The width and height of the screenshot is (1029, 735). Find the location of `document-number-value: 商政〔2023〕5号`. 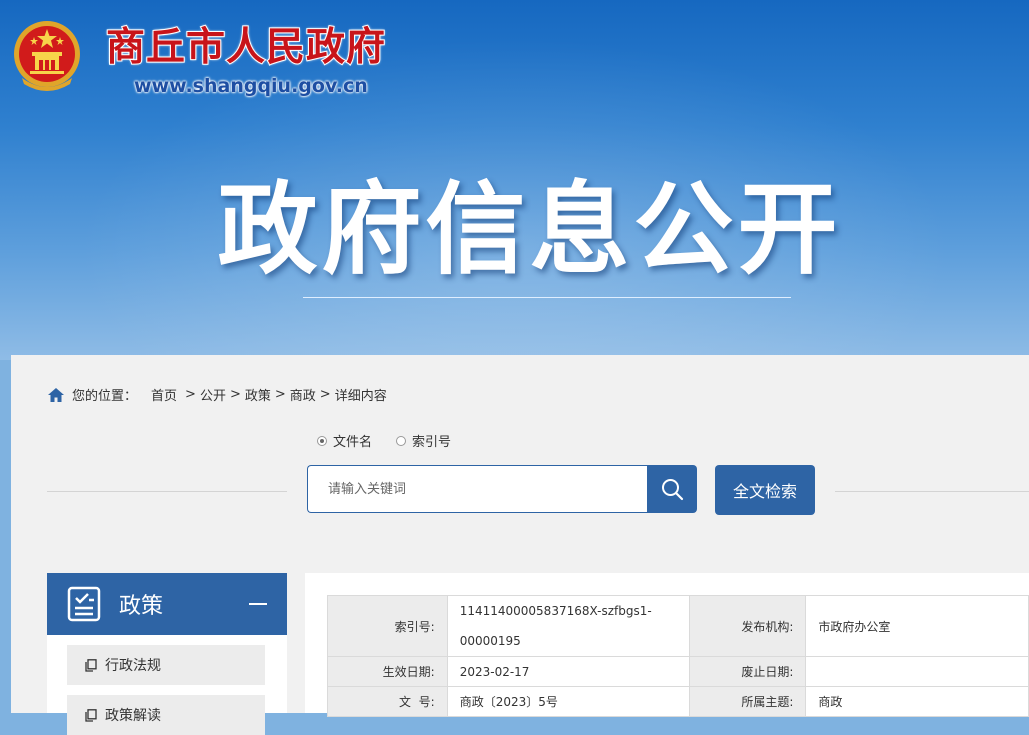

document-number-value: 商政〔2023〕5号 is located at coordinates (568, 701).